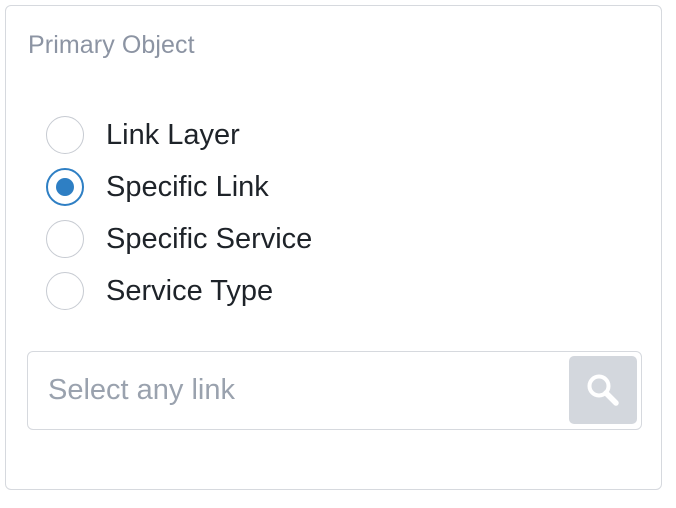  I want to click on link-search-input, so click(298, 390).